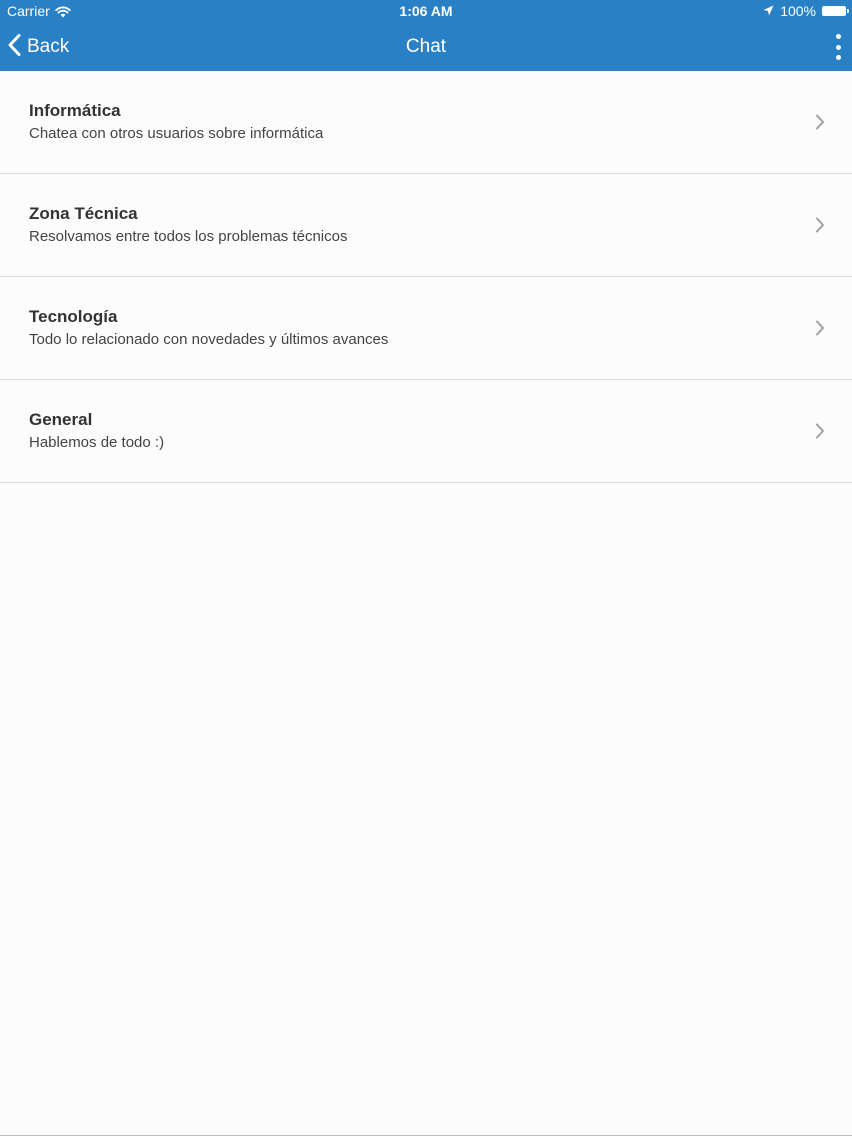  I want to click on page-title: Chat, so click(426, 46).